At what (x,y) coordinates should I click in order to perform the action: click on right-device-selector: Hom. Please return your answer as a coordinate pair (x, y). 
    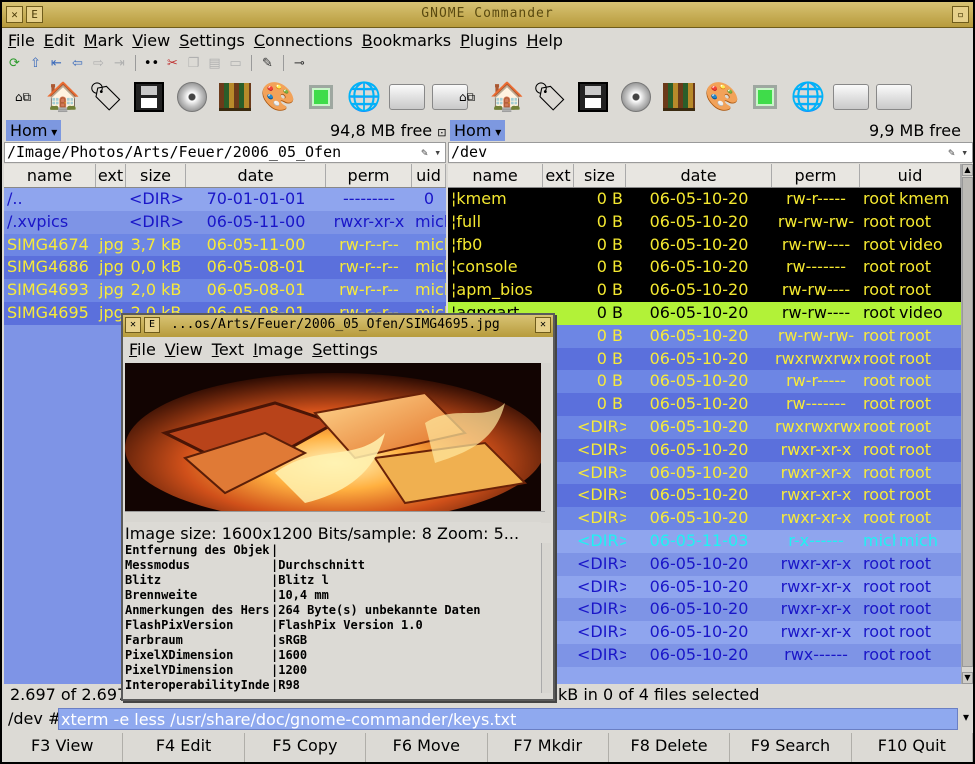
    Looking at the image, I should click on (478, 130).